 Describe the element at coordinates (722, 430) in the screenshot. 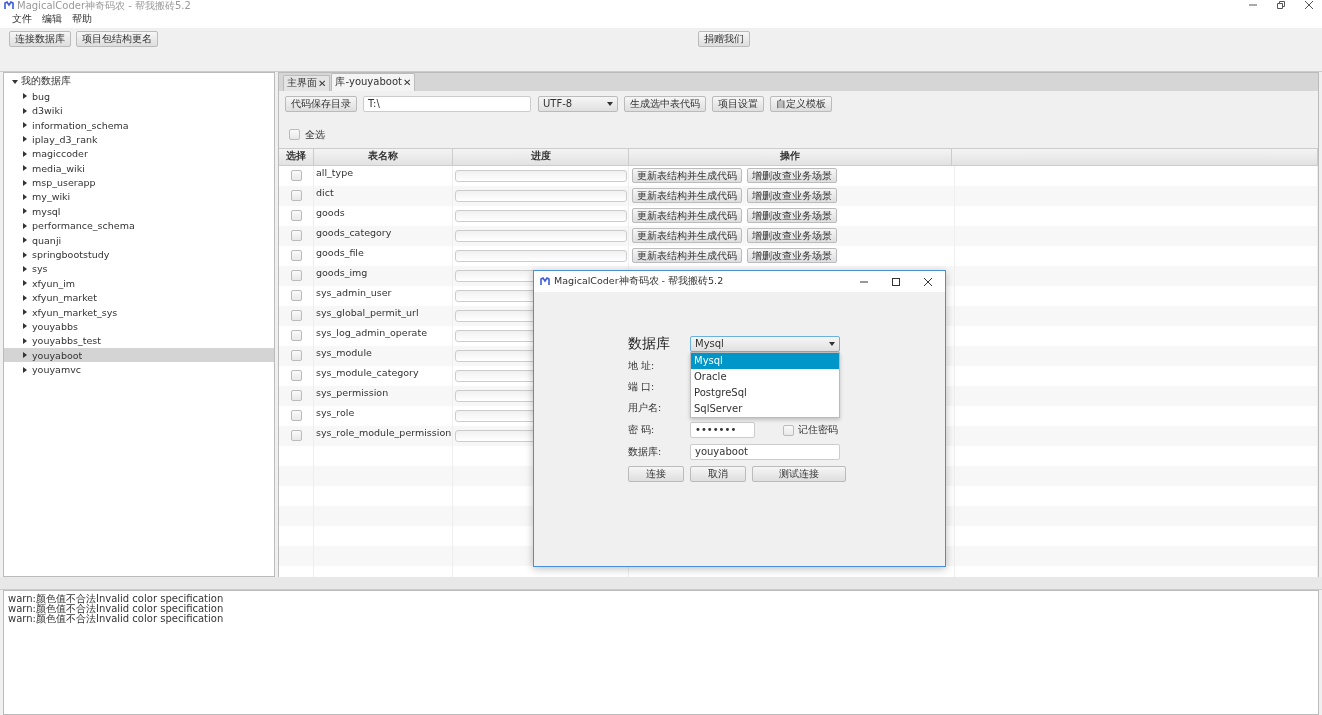

I see `password-field: •••••••` at that location.